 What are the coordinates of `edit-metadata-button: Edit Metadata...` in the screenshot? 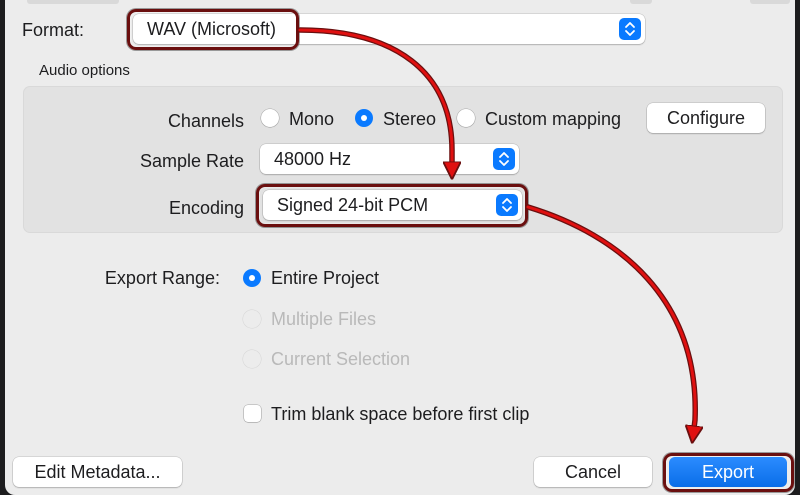 It's located at (97, 472).